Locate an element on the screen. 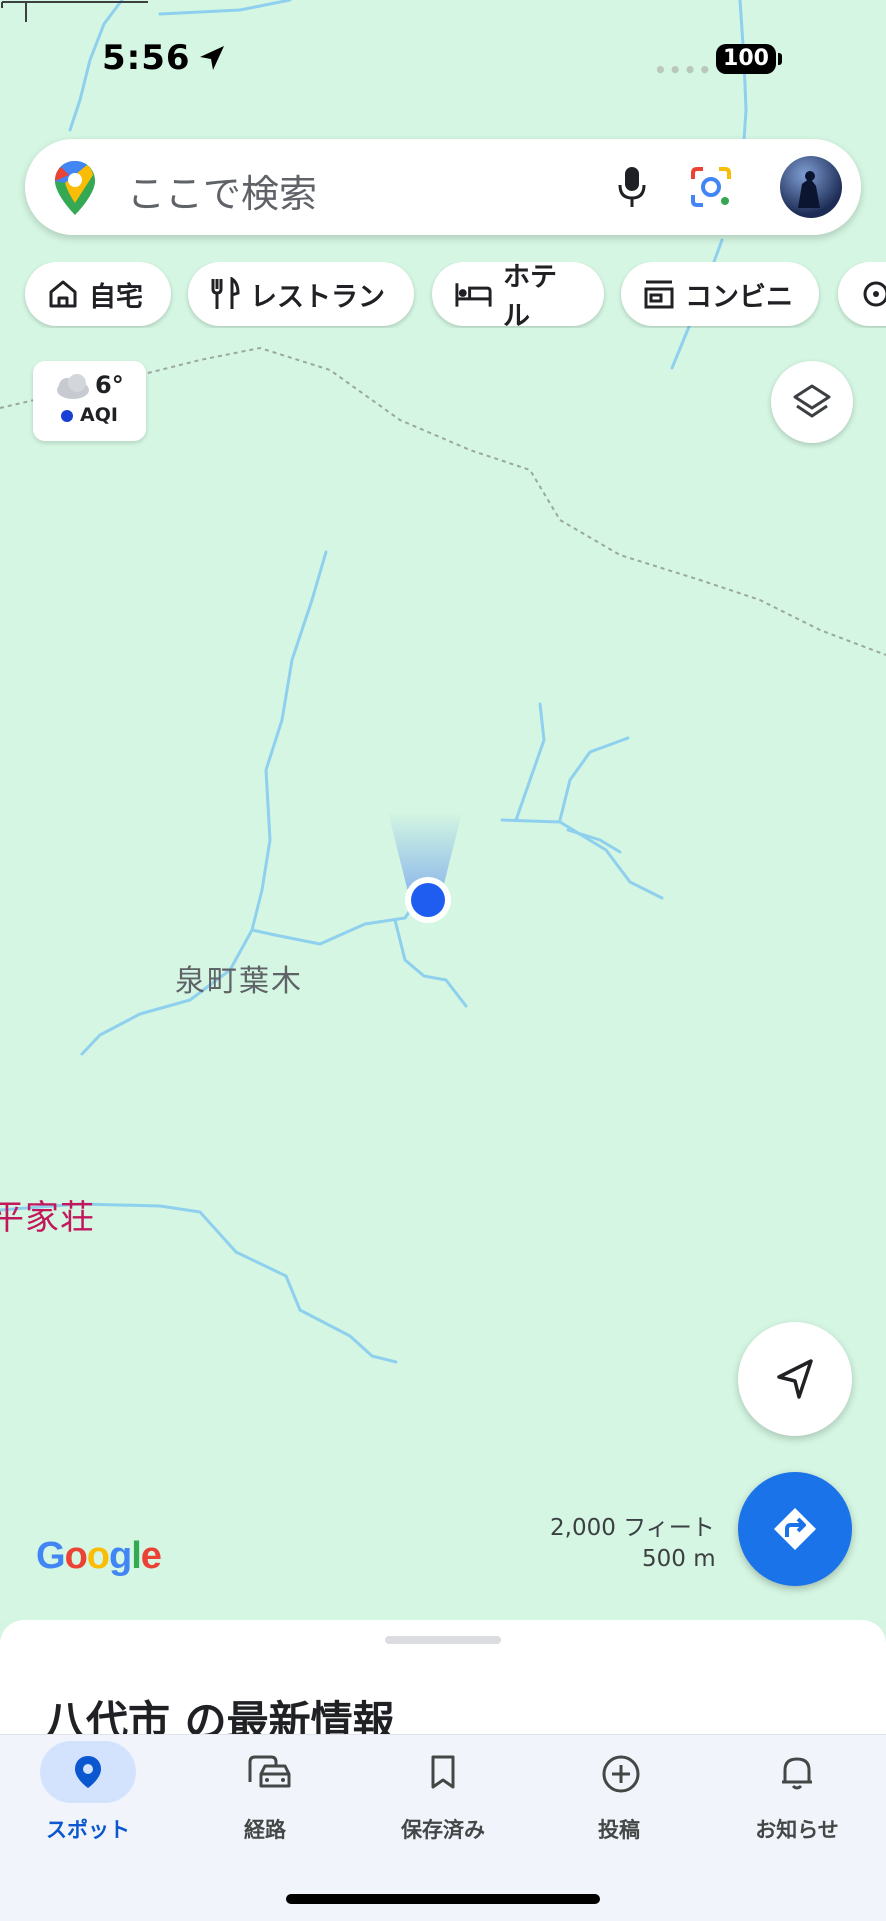 This screenshot has height=1921, width=886. chip-label: レストラン is located at coordinates (317, 297).